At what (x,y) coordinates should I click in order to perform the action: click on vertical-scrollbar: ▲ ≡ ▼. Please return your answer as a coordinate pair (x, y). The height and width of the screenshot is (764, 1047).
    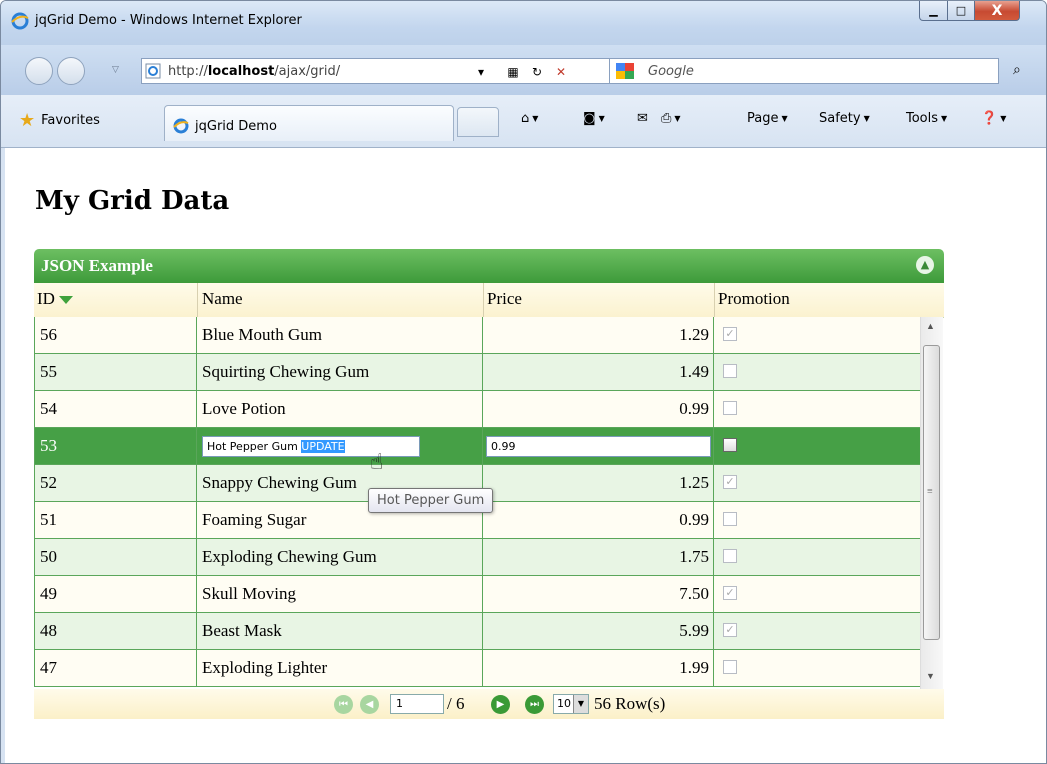
    Looking at the image, I should click on (931, 503).